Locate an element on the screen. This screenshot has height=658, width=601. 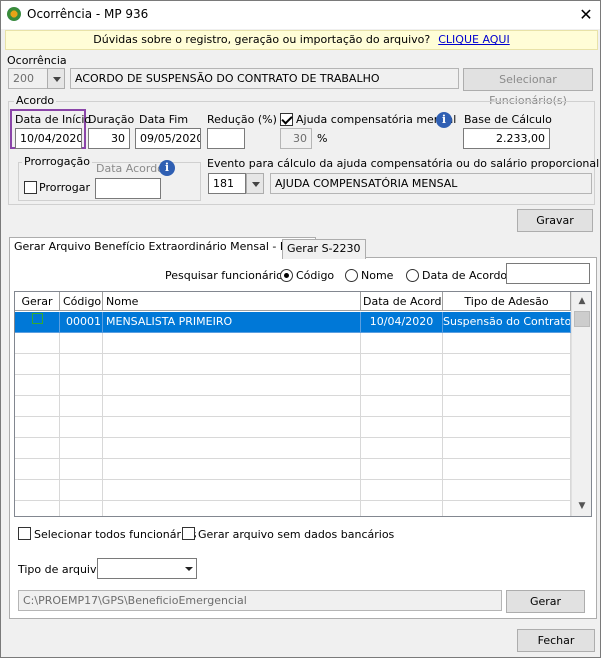
acordo-group-title: Acordo is located at coordinates (35, 100).